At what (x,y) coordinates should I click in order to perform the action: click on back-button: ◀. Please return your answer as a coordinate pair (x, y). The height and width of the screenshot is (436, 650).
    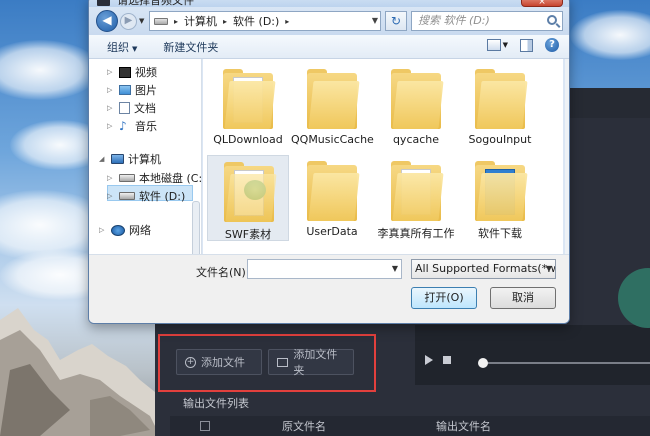
    Looking at the image, I should click on (107, 21).